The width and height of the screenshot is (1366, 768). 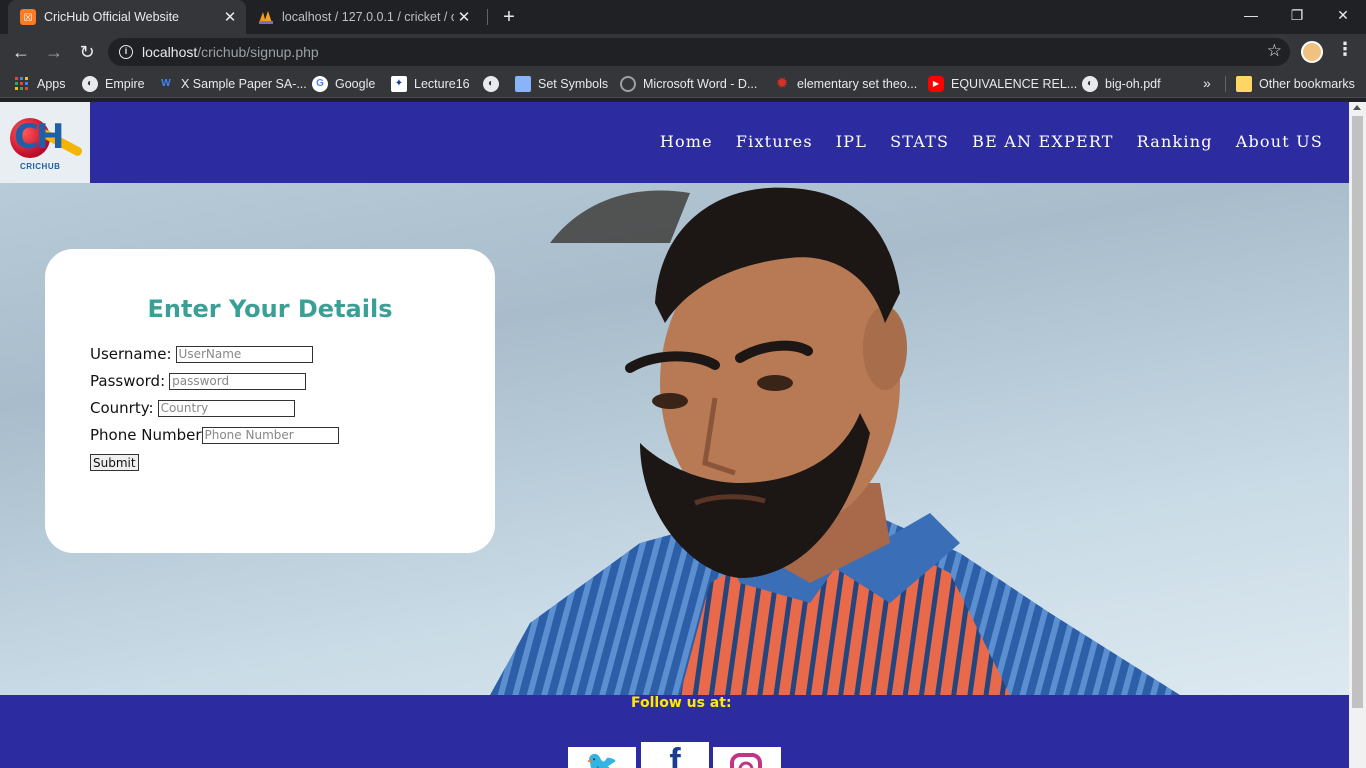 I want to click on crichub-logo: CH CRICHUB, so click(x=45, y=142).